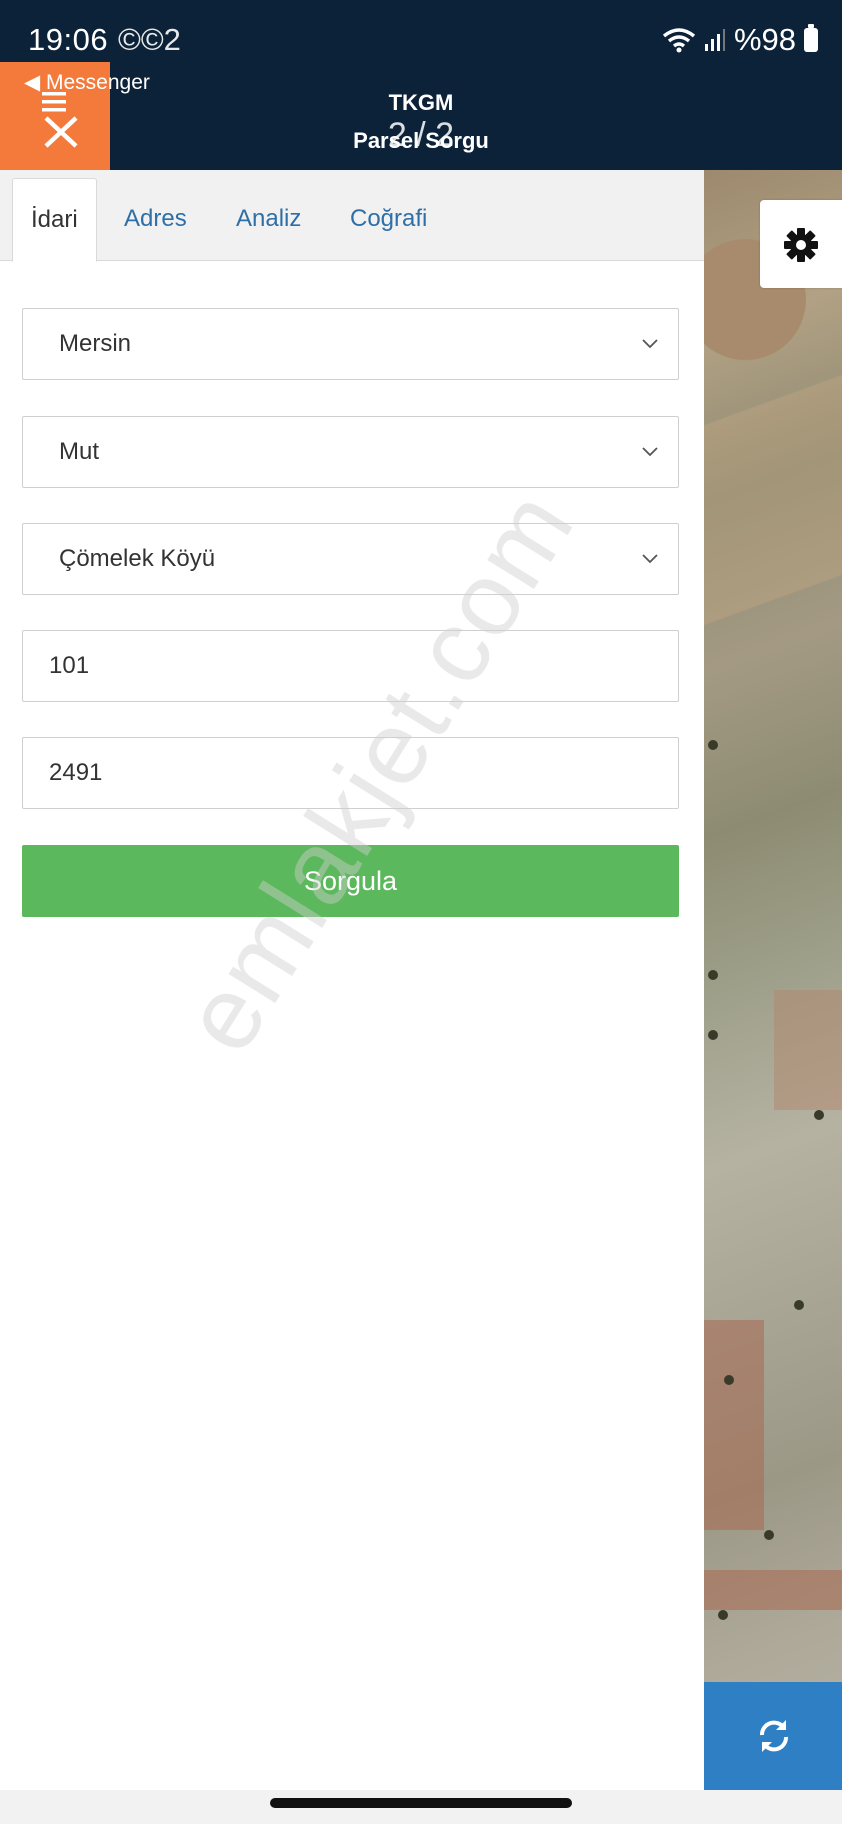 The height and width of the screenshot is (1824, 842). Describe the element at coordinates (95, 343) in the screenshot. I see `province-value: Mersin` at that location.